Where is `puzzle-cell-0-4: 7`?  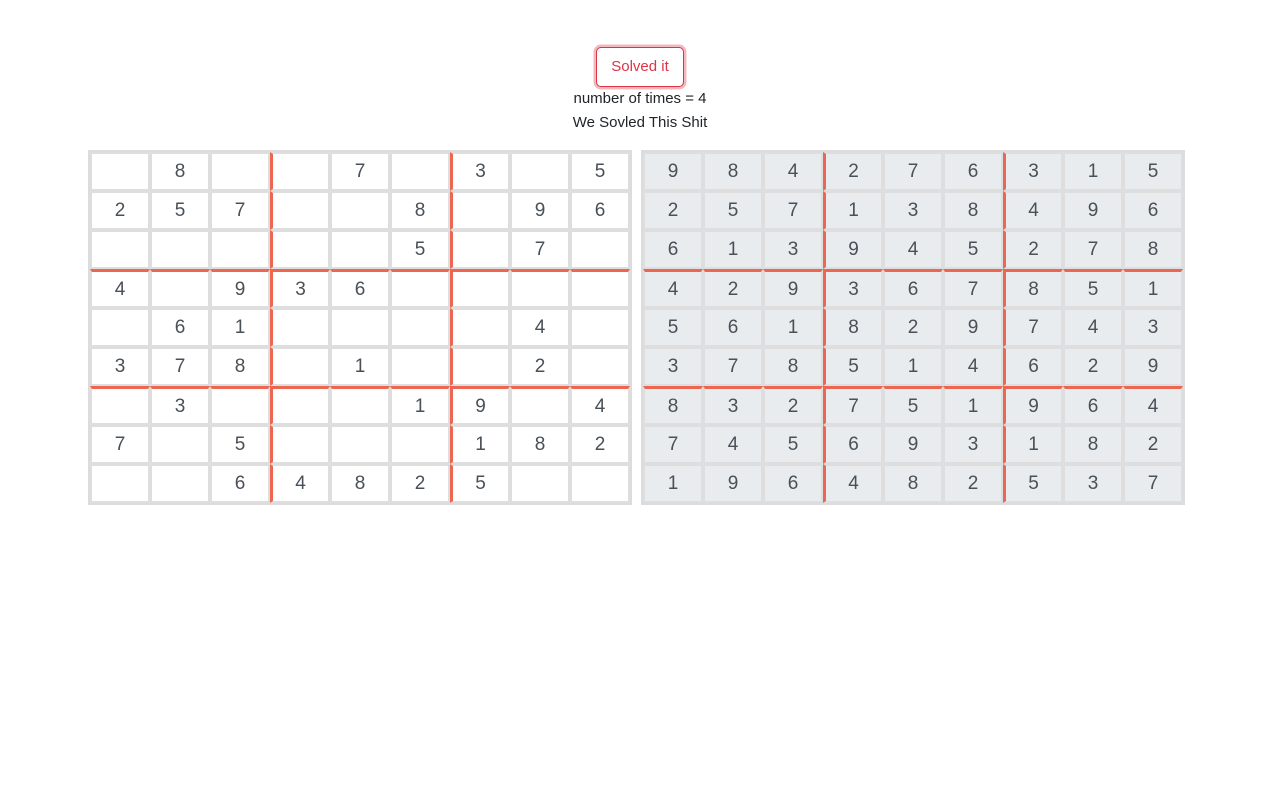
puzzle-cell-0-4: 7 is located at coordinates (360, 171).